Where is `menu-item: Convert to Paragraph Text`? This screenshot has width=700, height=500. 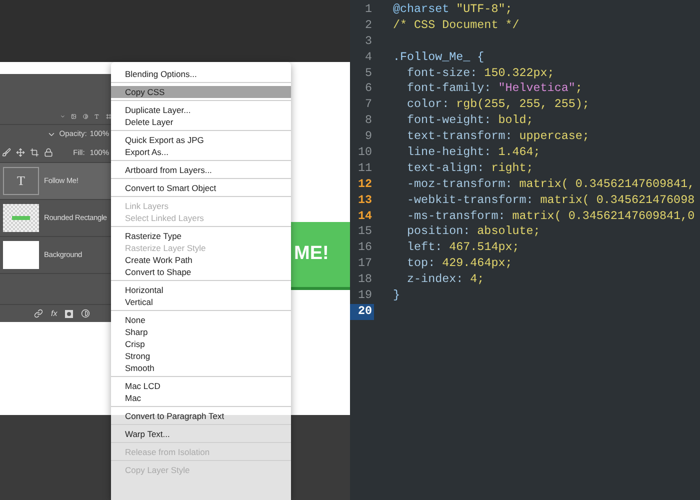
menu-item: Convert to Paragraph Text is located at coordinates (201, 416).